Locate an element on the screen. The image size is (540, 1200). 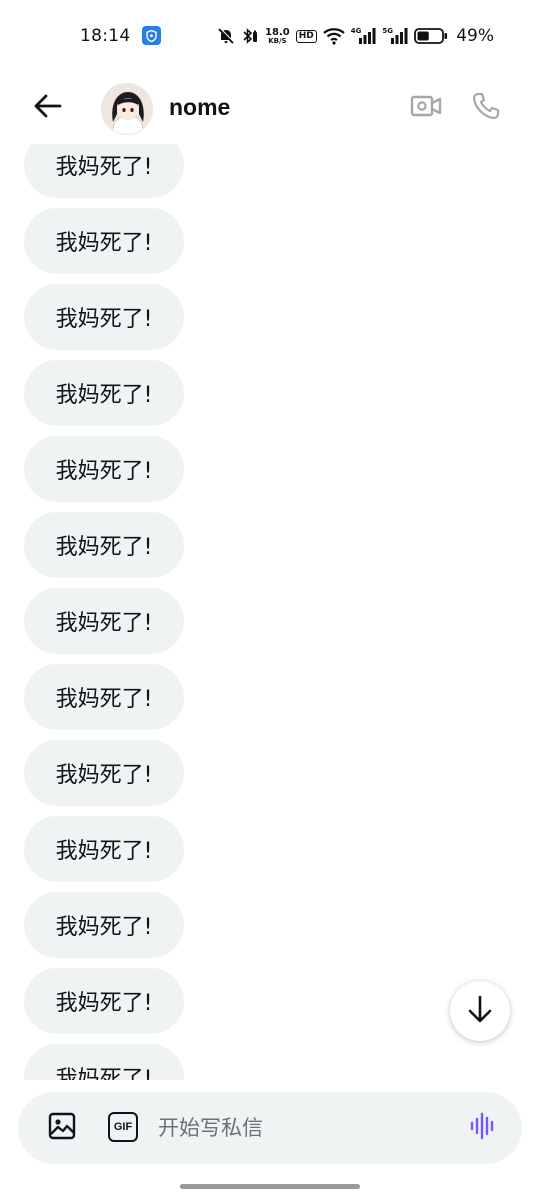
net-speed: 18.0 KB/S is located at coordinates (277, 35).